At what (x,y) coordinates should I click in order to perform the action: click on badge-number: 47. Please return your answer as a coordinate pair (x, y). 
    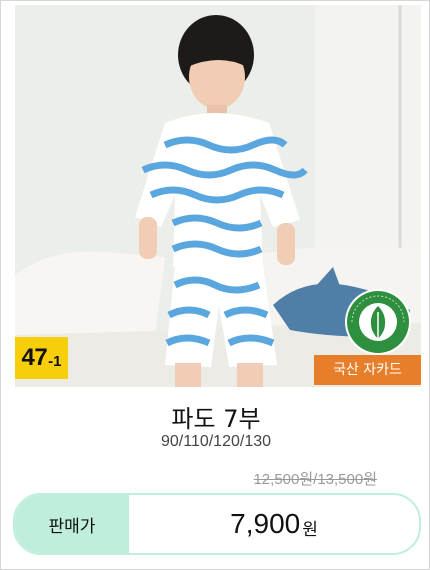
    Looking at the image, I should click on (34, 357).